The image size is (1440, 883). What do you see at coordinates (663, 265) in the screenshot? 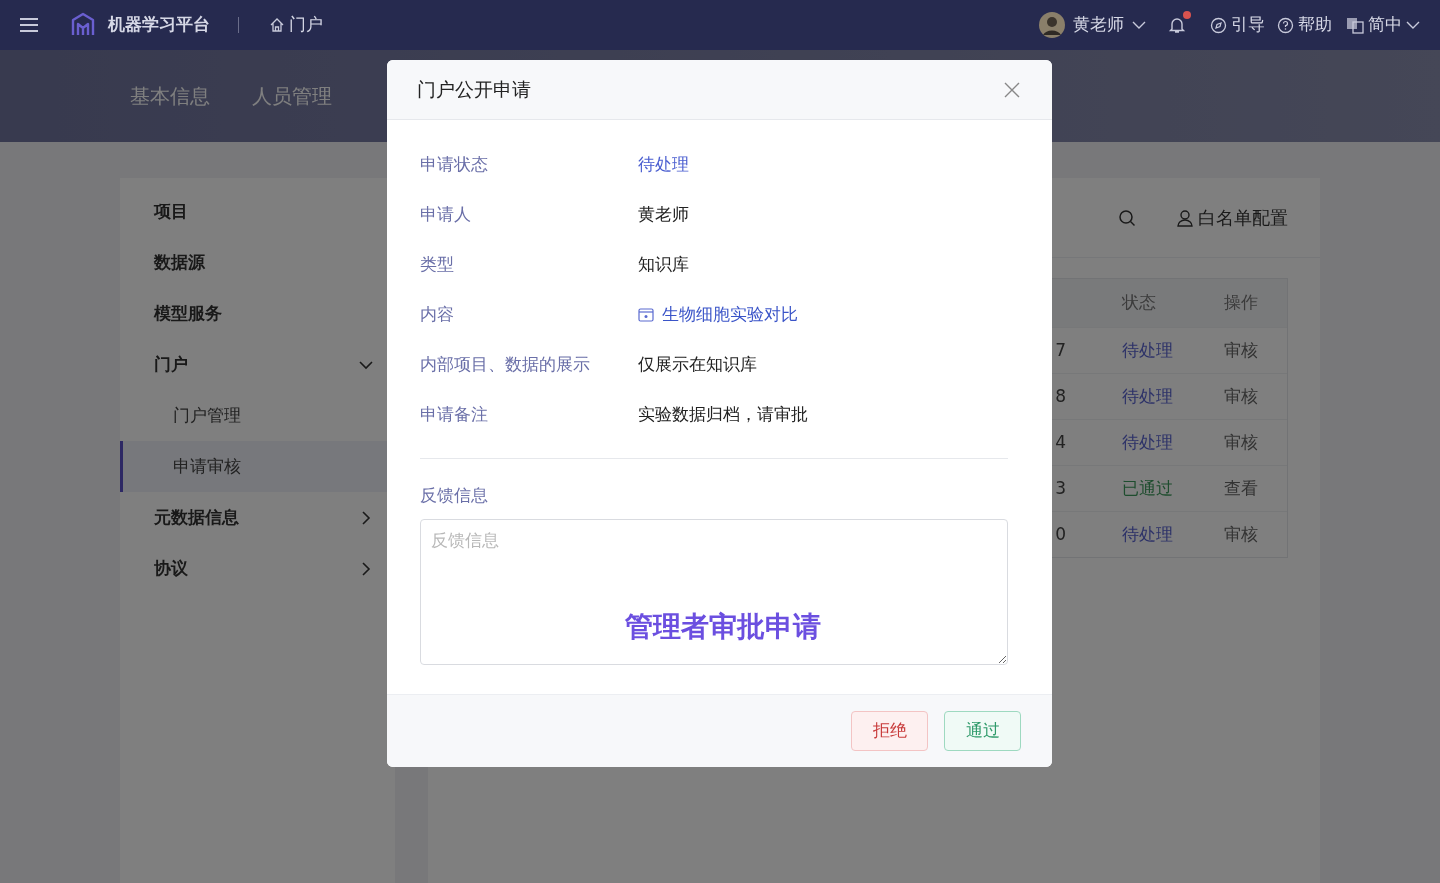
I see `field-value: 知识库` at bounding box center [663, 265].